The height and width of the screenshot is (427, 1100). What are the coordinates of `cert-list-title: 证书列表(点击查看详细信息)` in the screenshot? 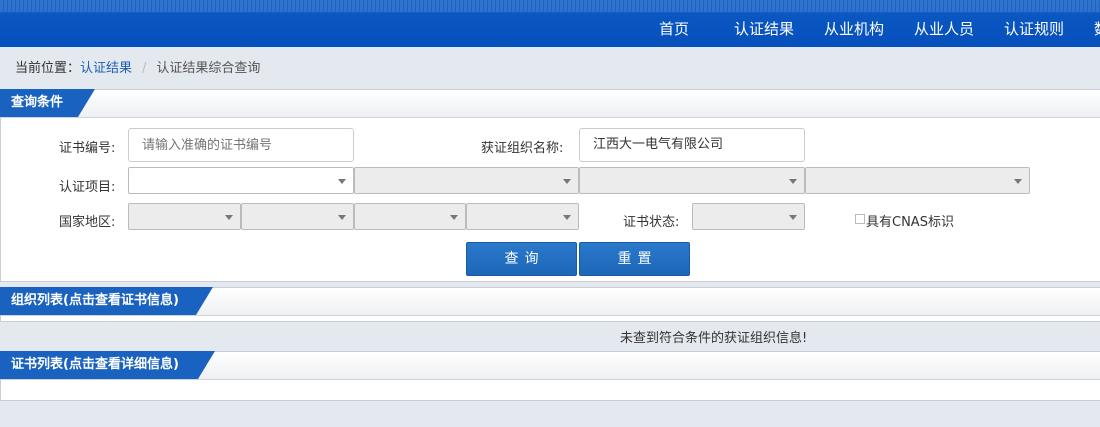 It's located at (107, 365).